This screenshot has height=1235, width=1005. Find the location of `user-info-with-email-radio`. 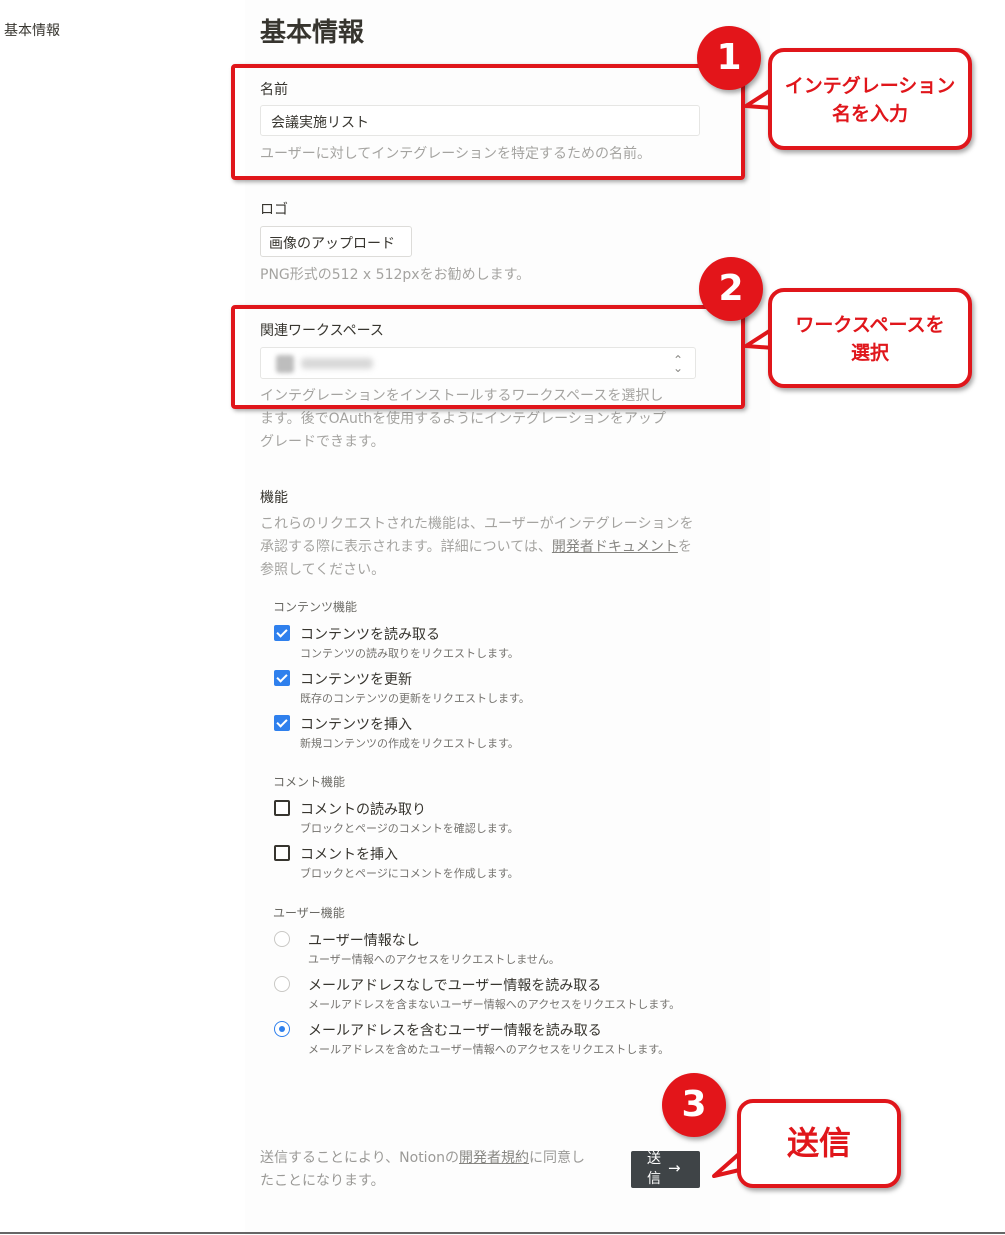

user-info-with-email-radio is located at coordinates (282, 1029).